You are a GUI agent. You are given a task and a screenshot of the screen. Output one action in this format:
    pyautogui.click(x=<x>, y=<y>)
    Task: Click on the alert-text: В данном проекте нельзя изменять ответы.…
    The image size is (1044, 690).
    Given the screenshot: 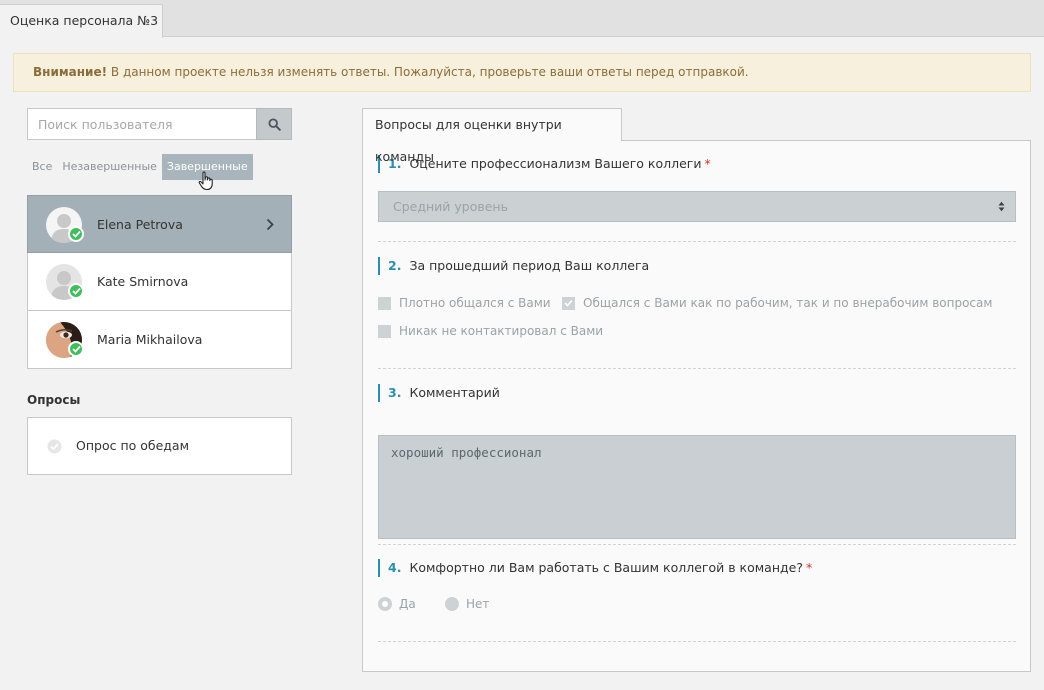 What is the action you would take?
    pyautogui.click(x=429, y=72)
    